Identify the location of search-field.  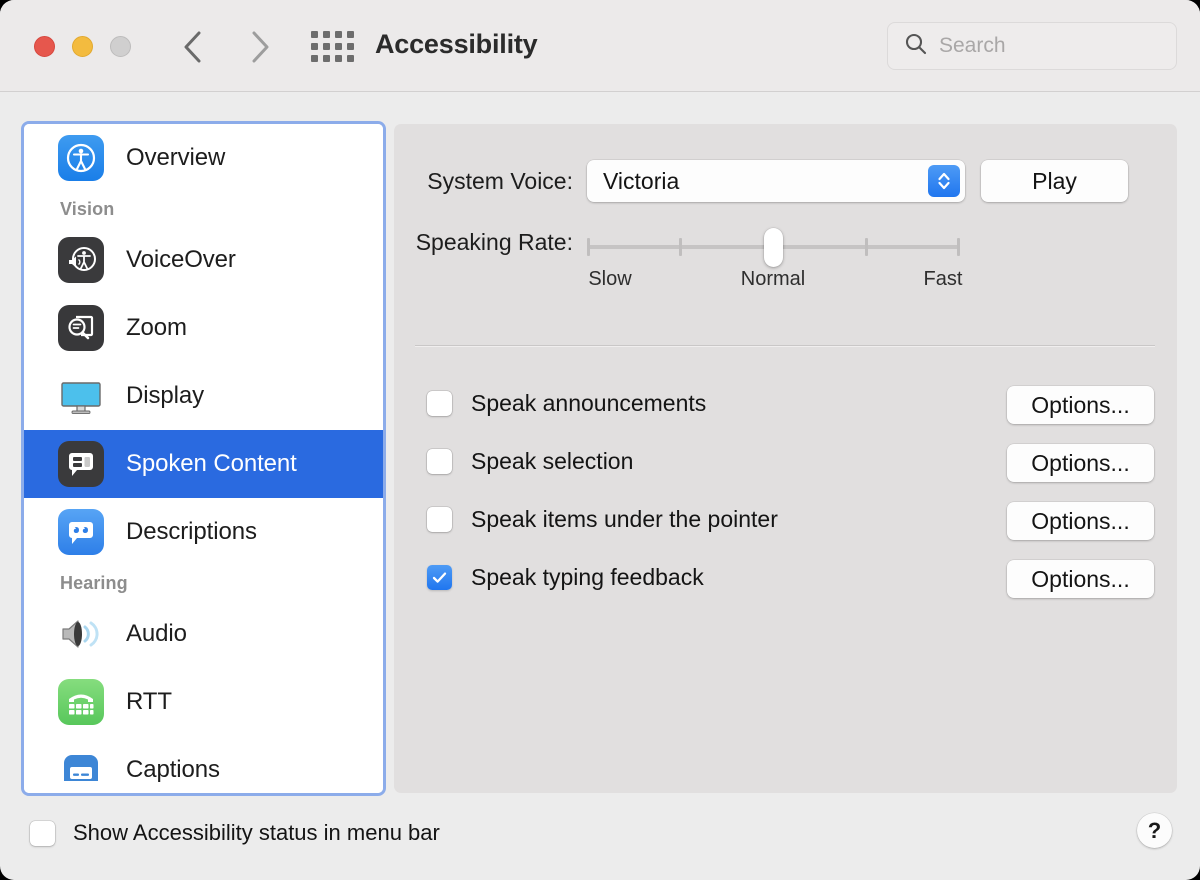
(1032, 46).